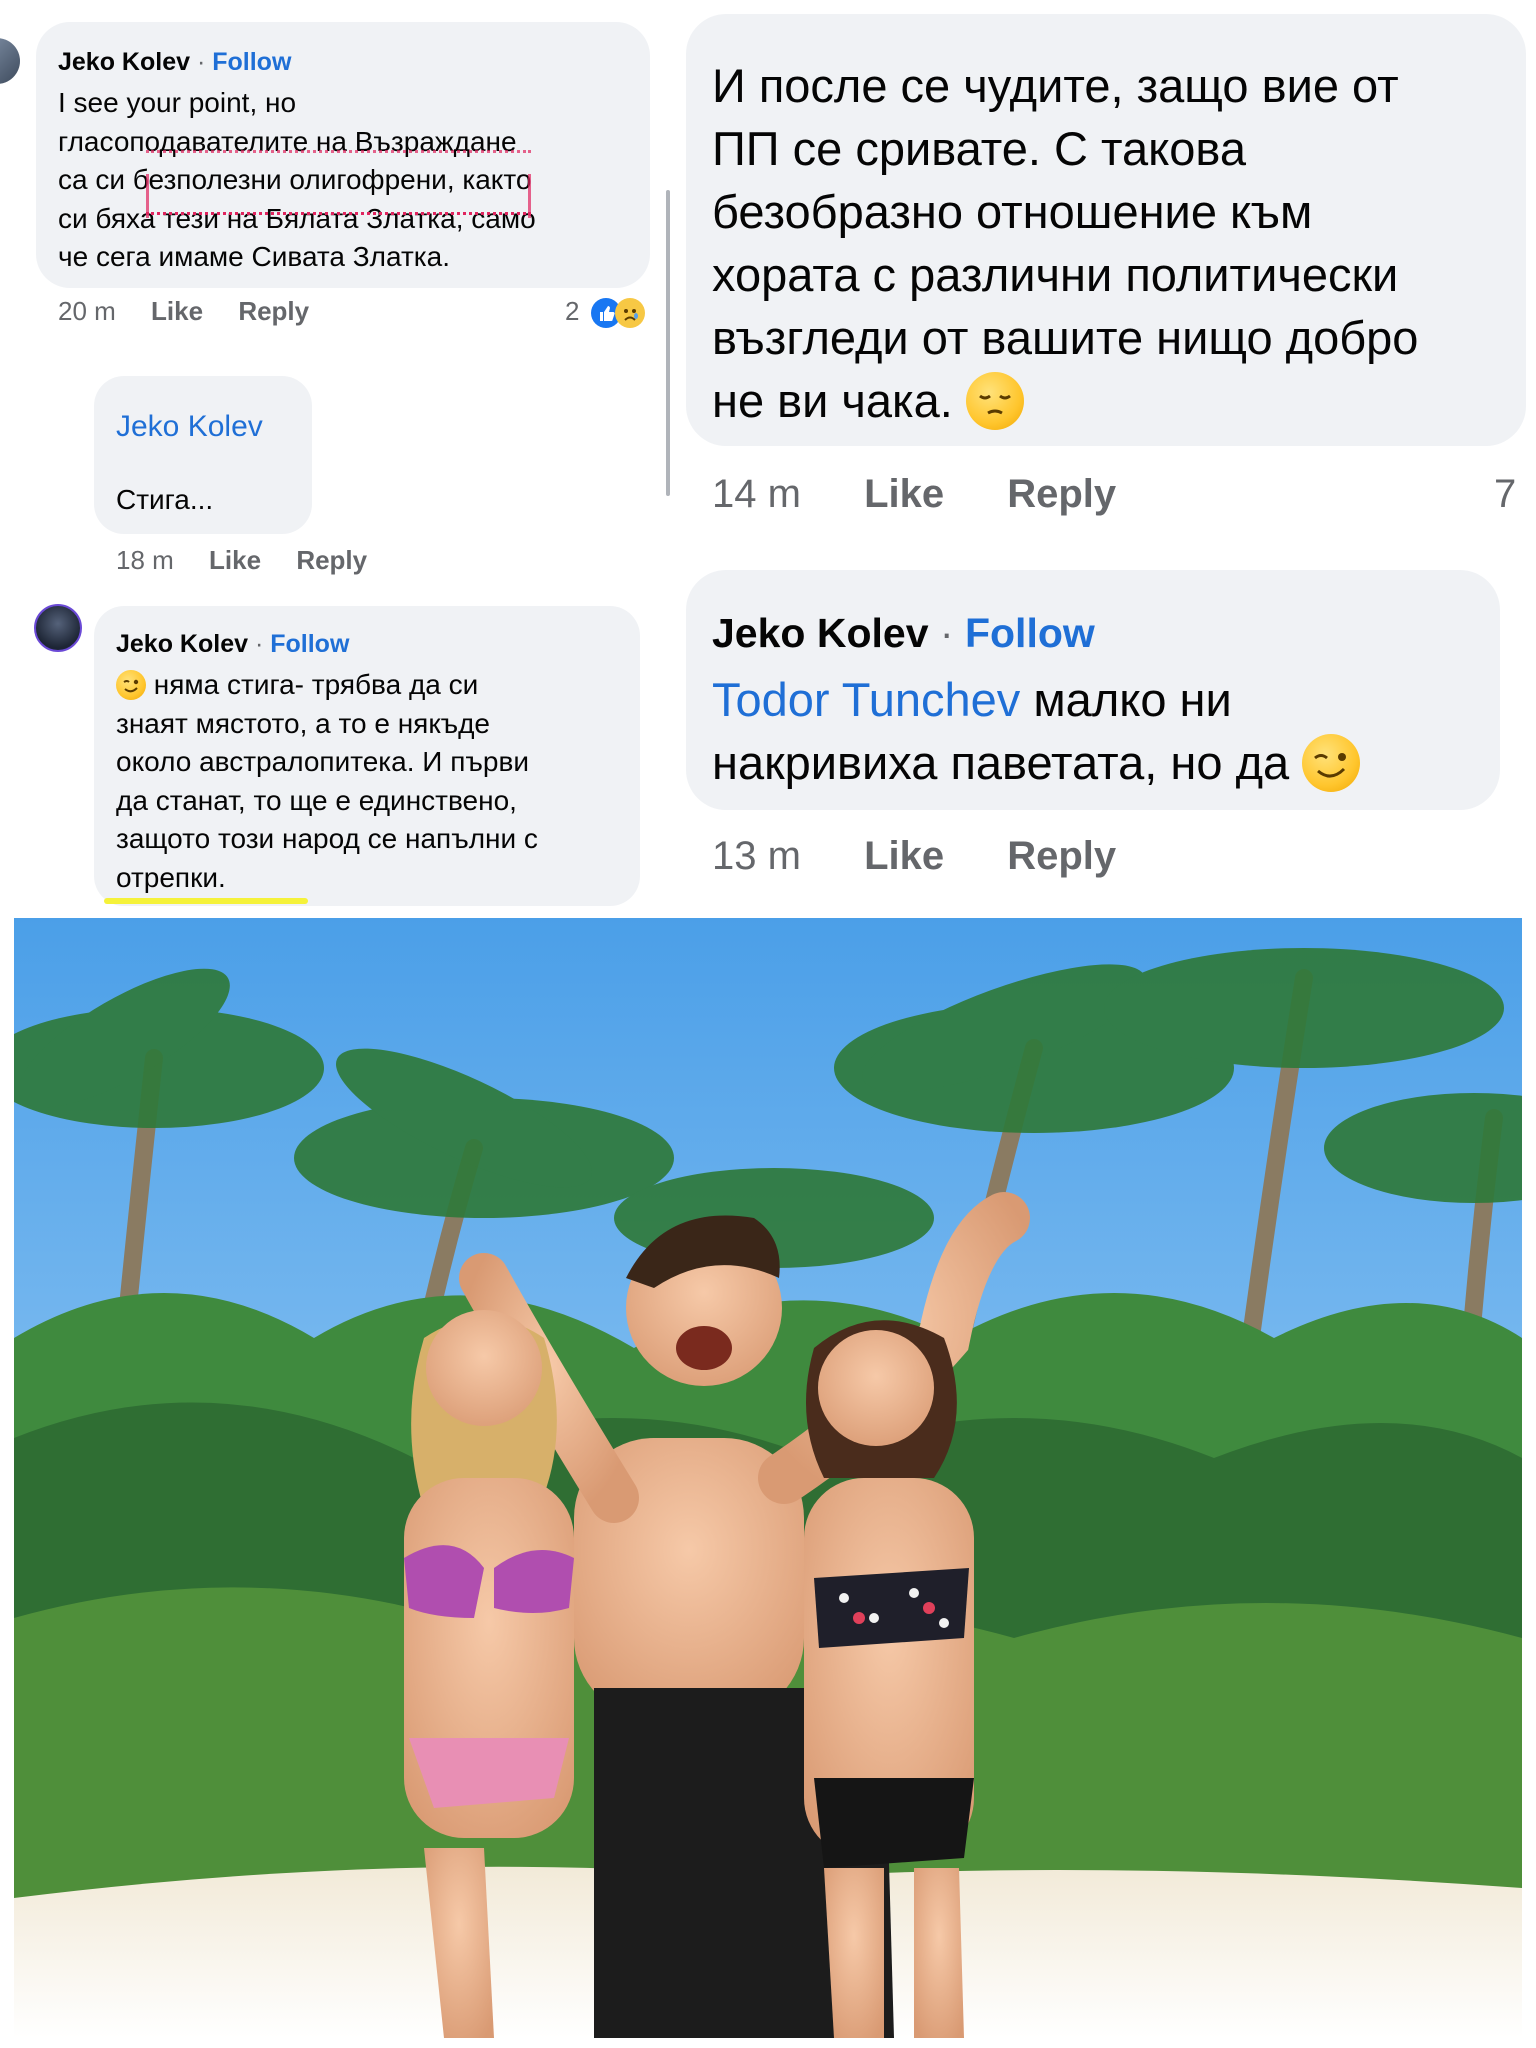 The image size is (1536, 2048). What do you see at coordinates (189, 427) in the screenshot?
I see `mention-link: Jeko Kolev` at bounding box center [189, 427].